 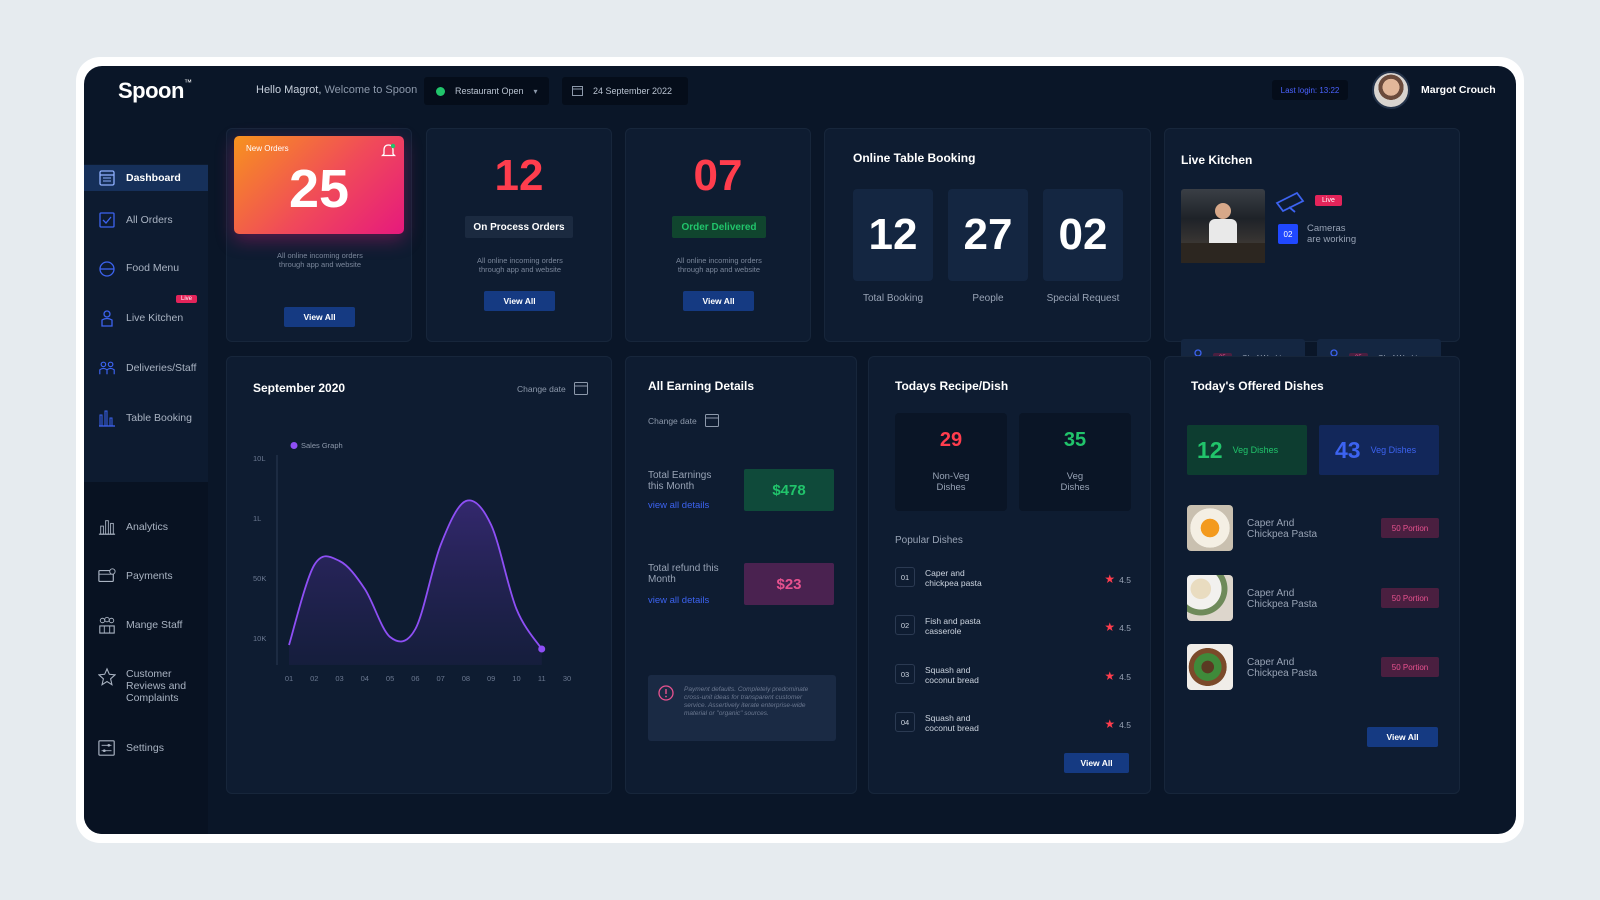 I want to click on x-tick-label: 02, so click(x=314, y=678).